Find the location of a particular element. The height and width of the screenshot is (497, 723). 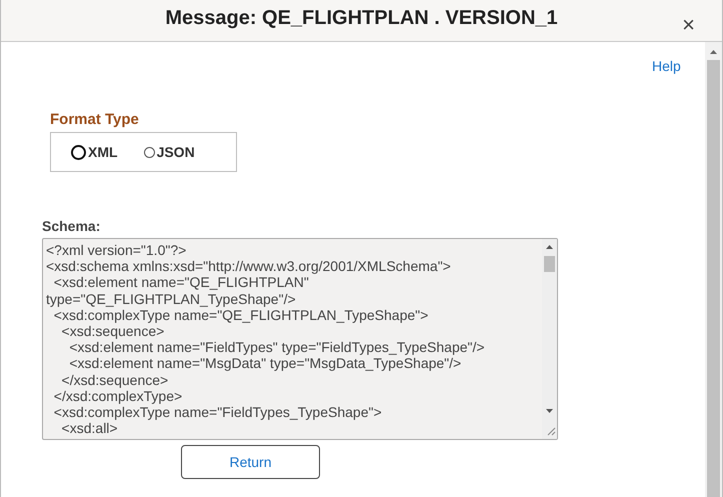

radio-label: JSON is located at coordinates (175, 152).